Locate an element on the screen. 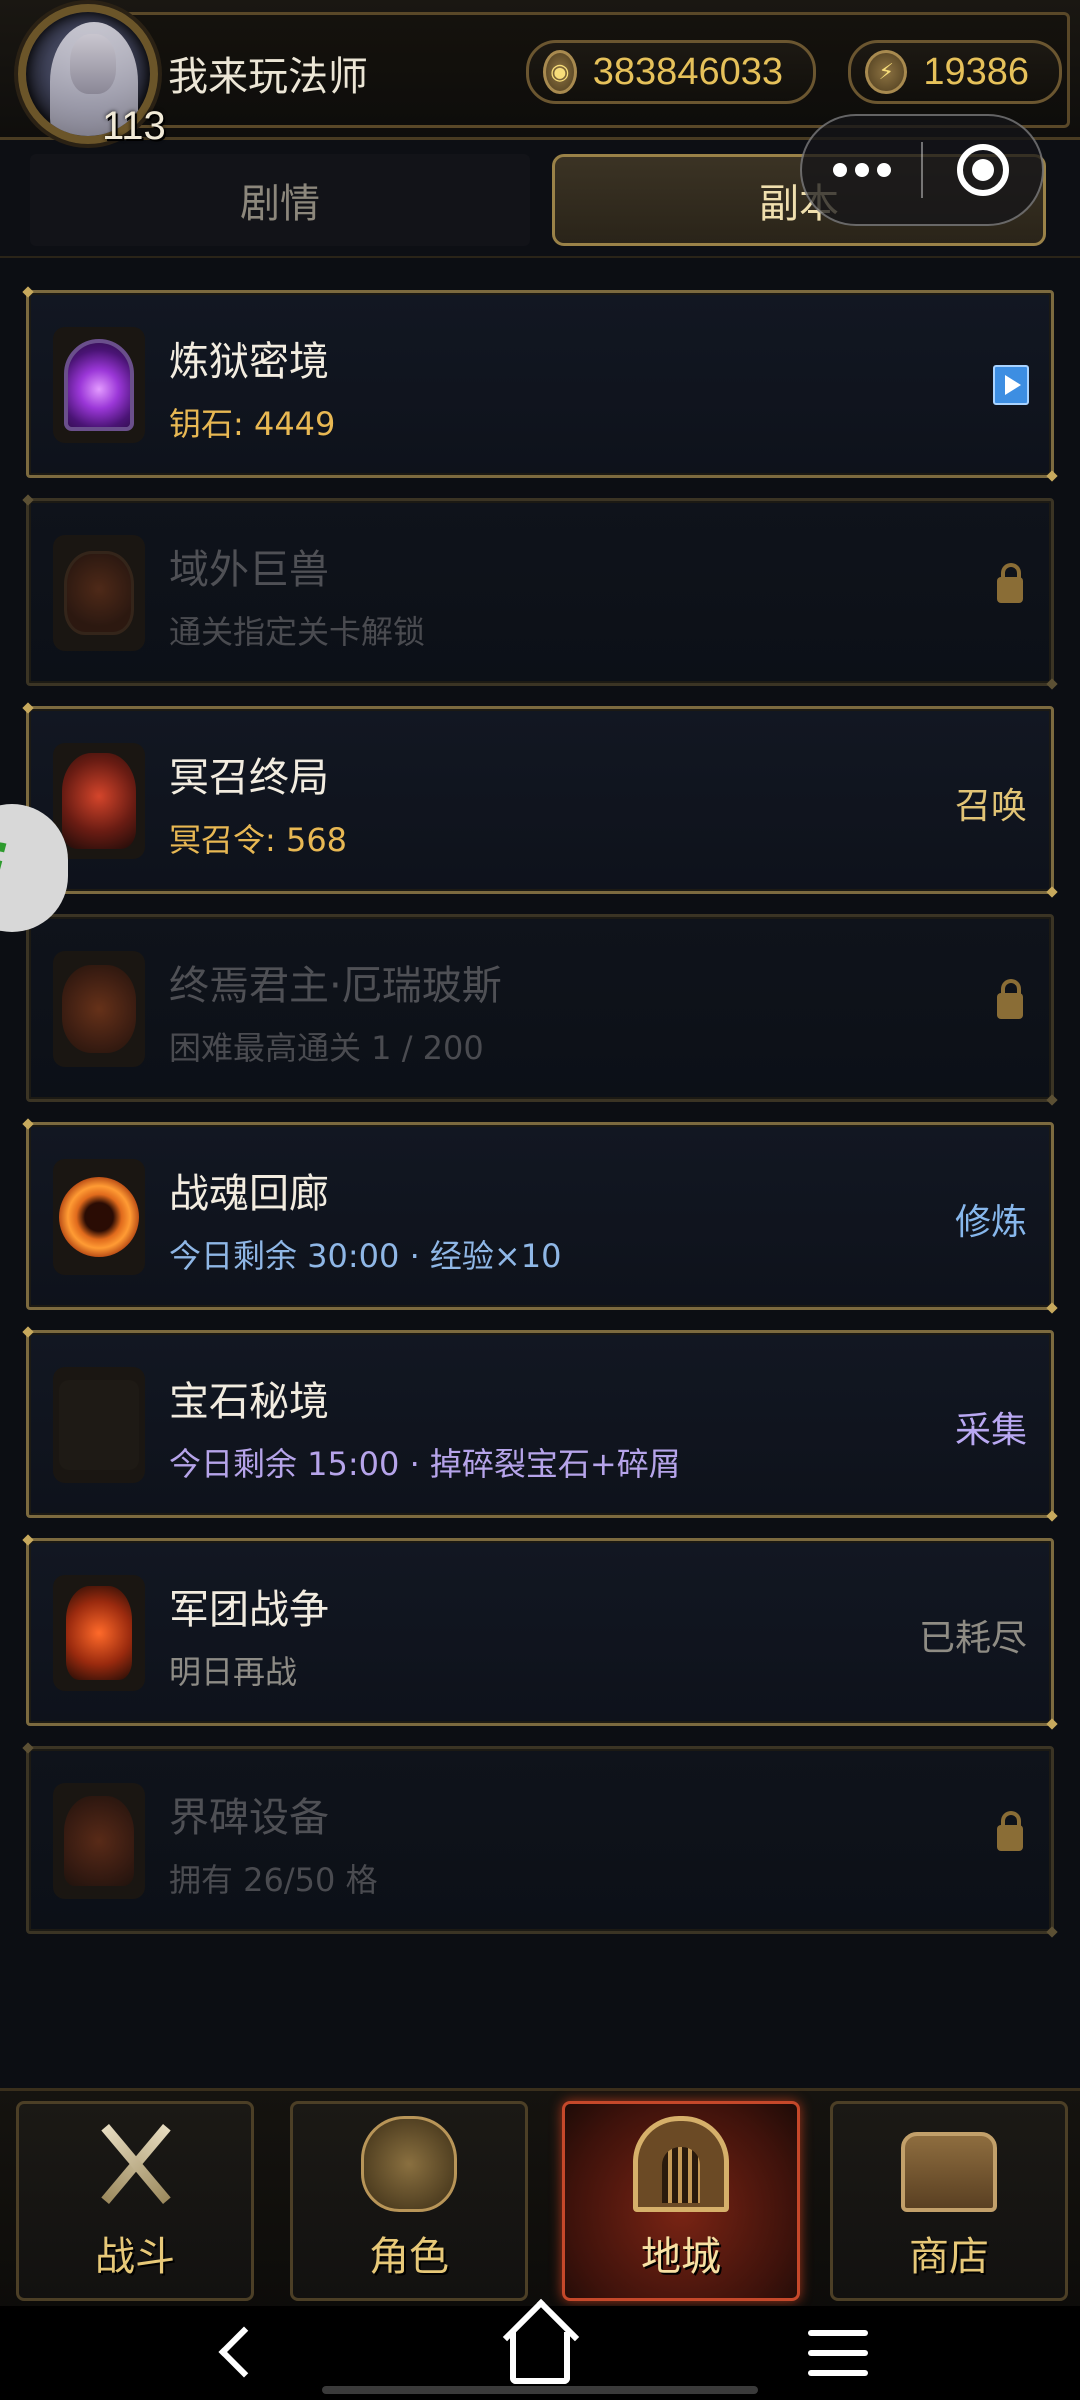  legion-icon is located at coordinates (99, 1633).